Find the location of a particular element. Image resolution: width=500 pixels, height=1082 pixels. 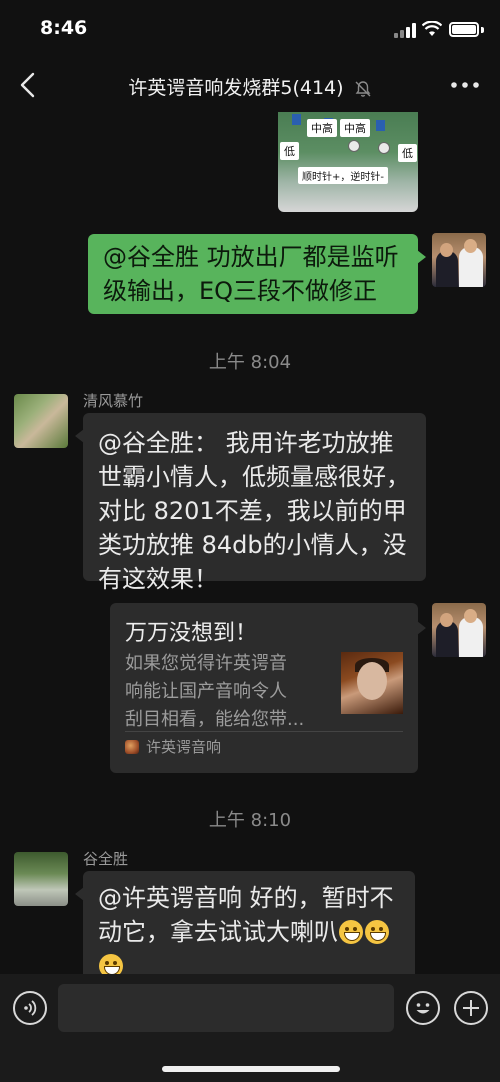

battery-icon is located at coordinates (464, 29).